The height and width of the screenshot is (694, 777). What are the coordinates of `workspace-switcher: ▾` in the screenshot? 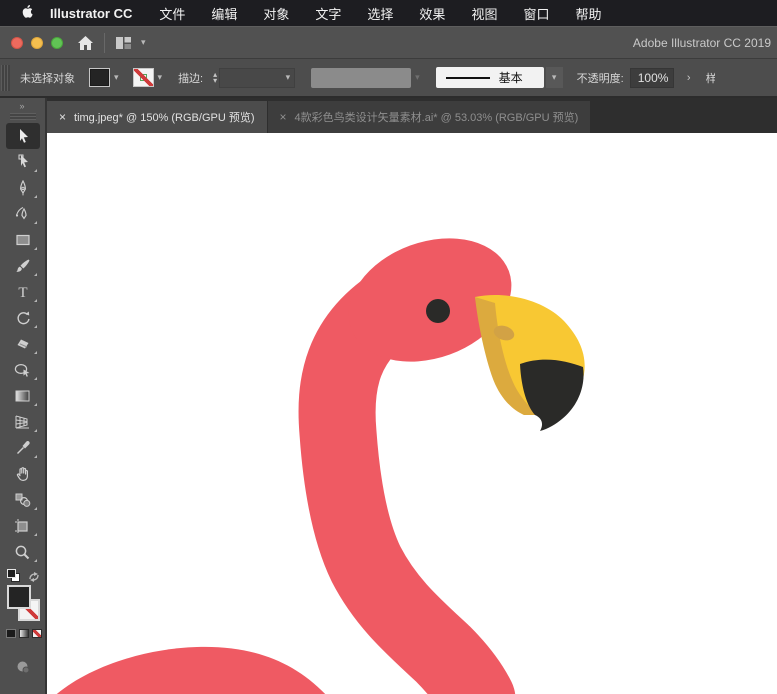 It's located at (130, 43).